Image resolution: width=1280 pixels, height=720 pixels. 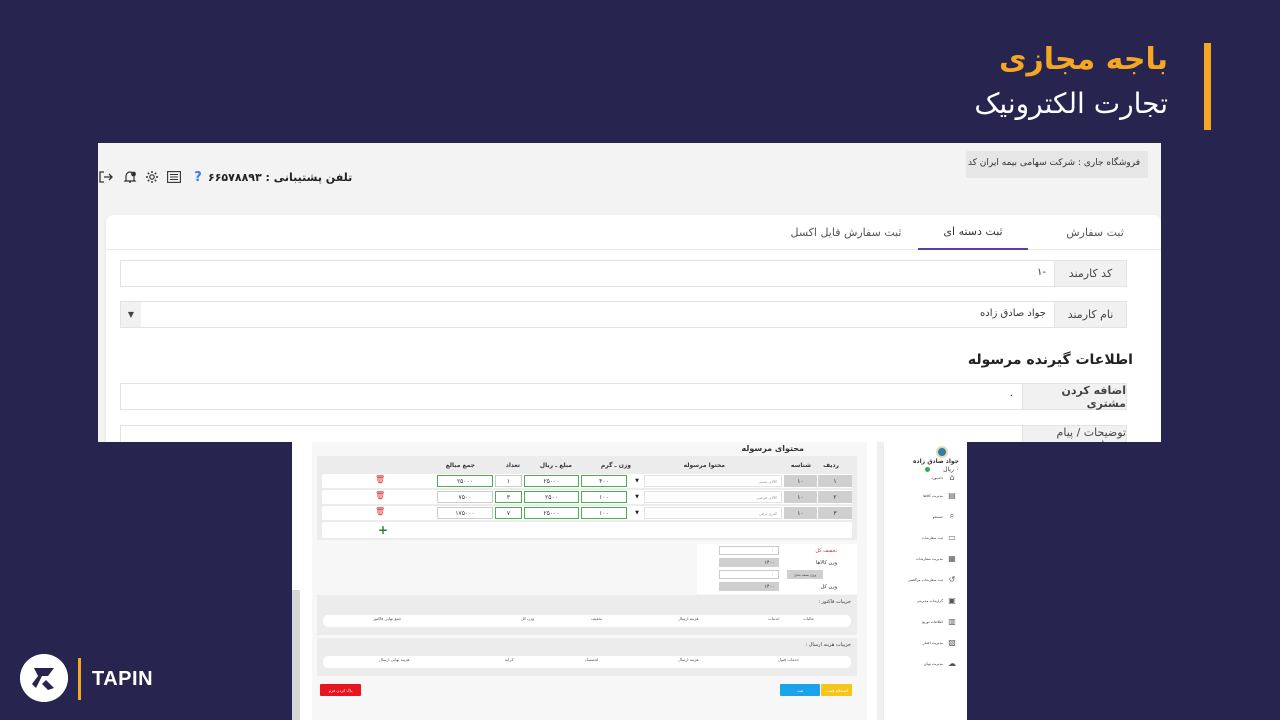 I want to click on sidebar-item-label: مدیریت توکن, so click(x=933, y=664).